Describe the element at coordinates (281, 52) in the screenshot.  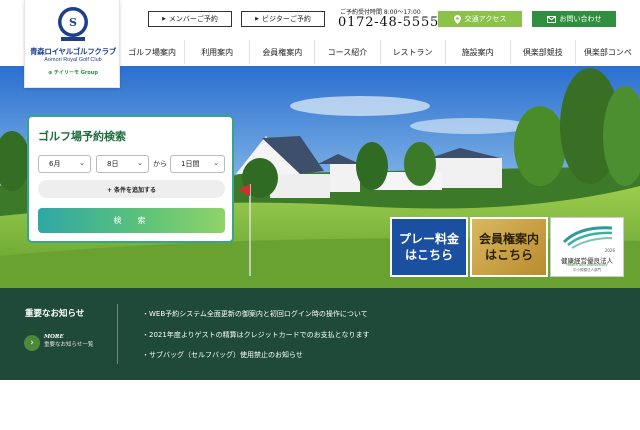
I see `nav-item-membership: 会員権案内` at that location.